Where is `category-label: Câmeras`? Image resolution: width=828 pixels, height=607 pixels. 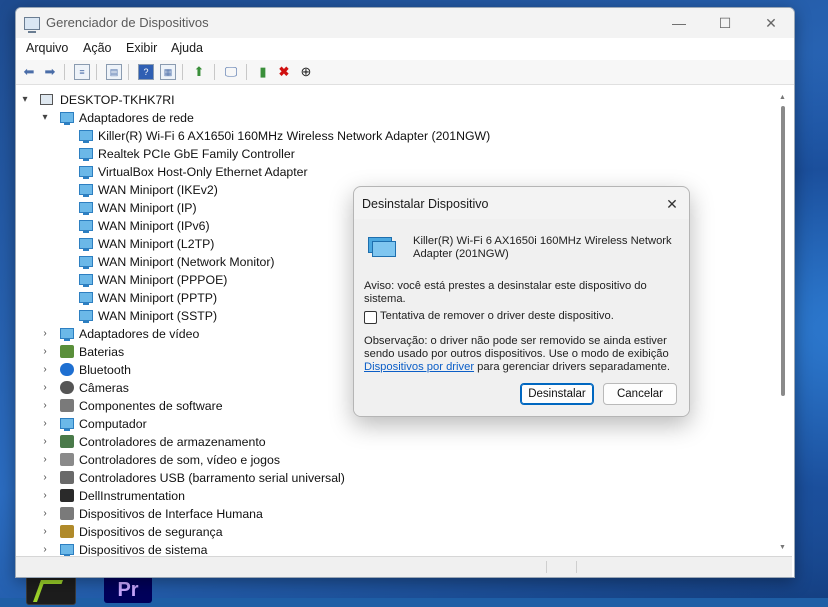 category-label: Câmeras is located at coordinates (104, 388).